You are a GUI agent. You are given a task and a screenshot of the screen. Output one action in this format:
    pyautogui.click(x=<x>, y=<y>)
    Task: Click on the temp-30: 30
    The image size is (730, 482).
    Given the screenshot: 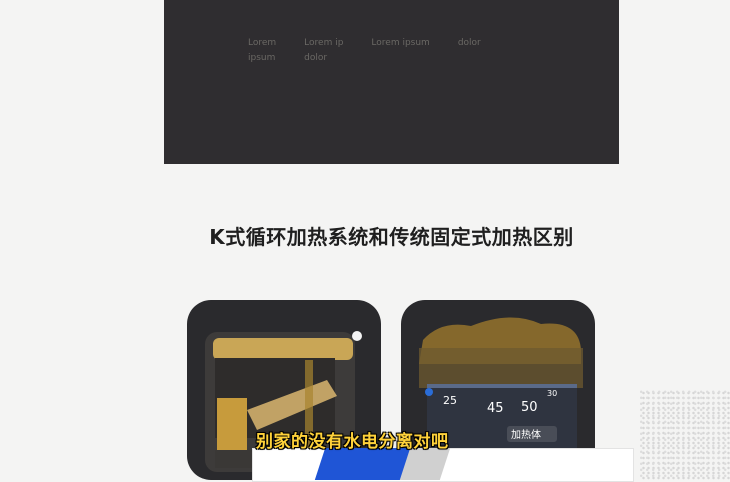 What is the action you would take?
    pyautogui.click(x=552, y=393)
    